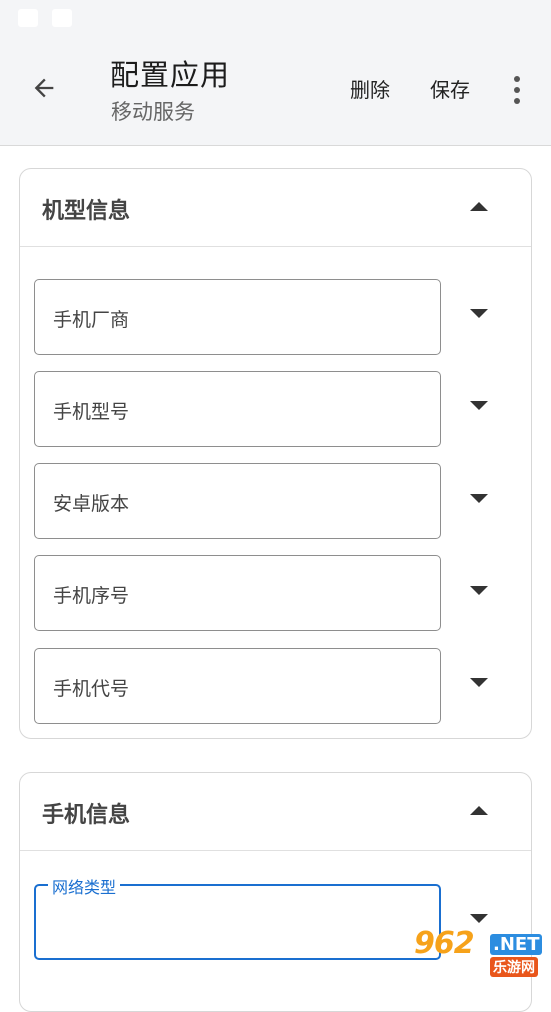 The image size is (551, 1012). What do you see at coordinates (91, 689) in the screenshot?
I see `field-label: 手机代号` at bounding box center [91, 689].